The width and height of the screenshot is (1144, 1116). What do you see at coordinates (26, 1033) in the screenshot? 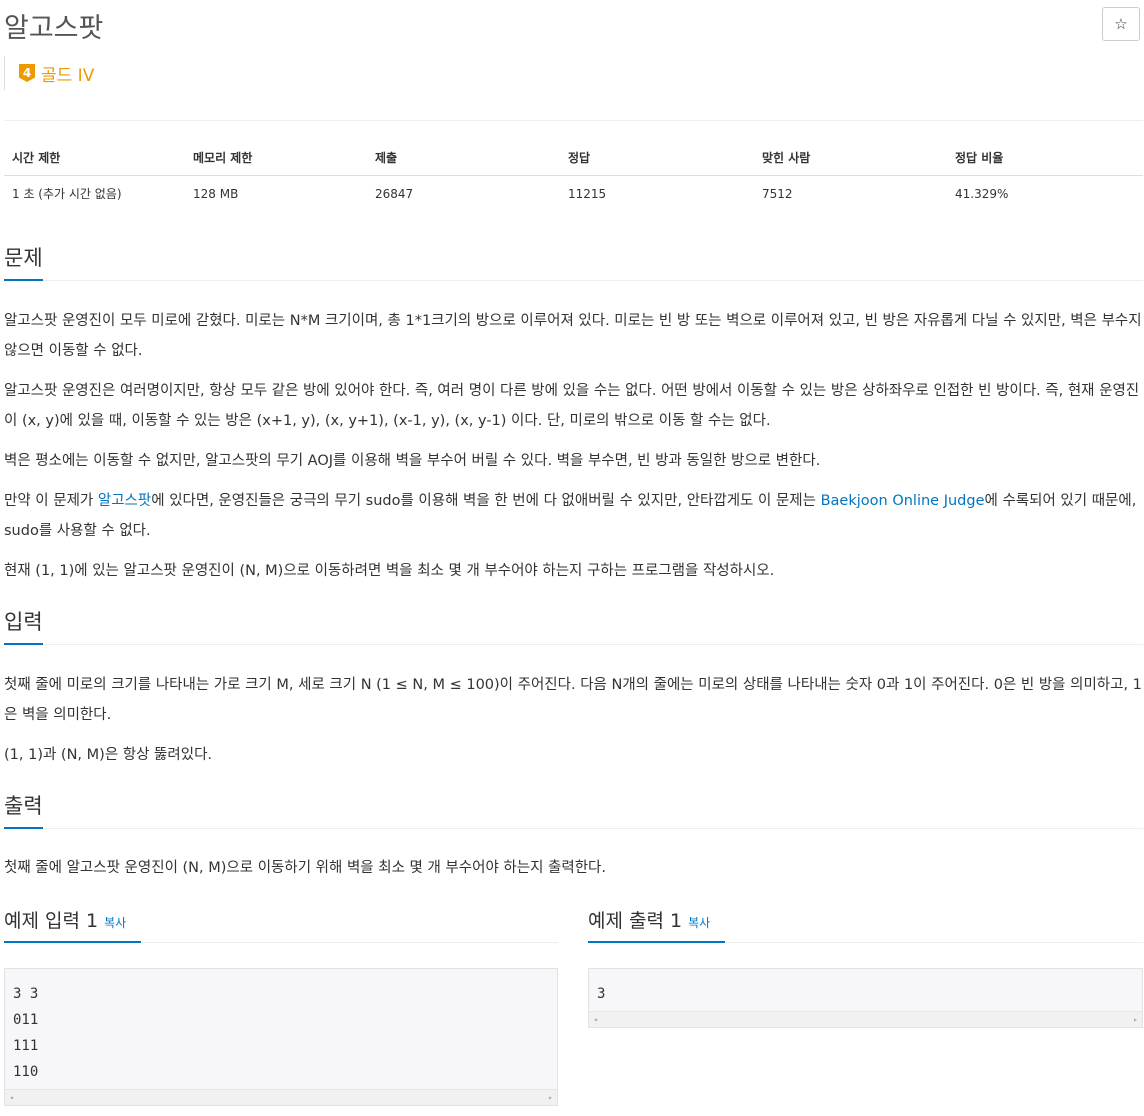
I see `sample-input-code: 3 3 011 111 110` at bounding box center [26, 1033].